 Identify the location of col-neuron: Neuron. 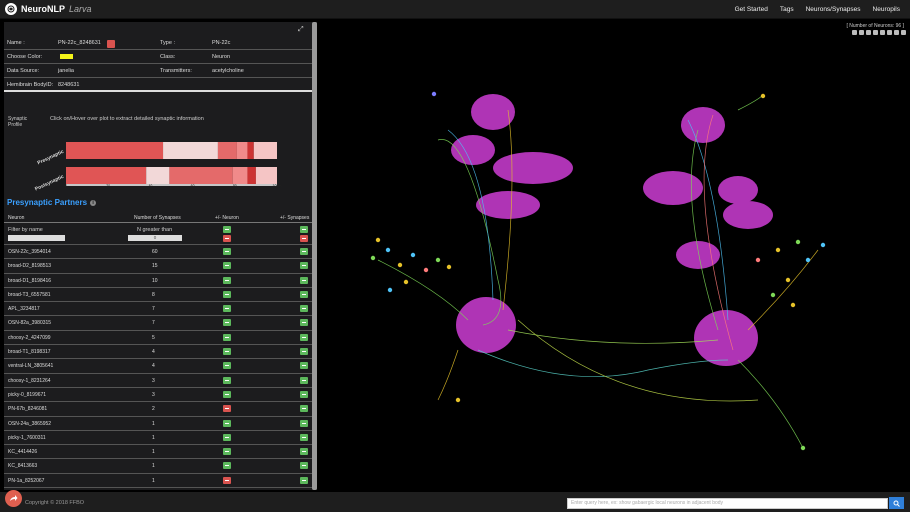
(16, 218).